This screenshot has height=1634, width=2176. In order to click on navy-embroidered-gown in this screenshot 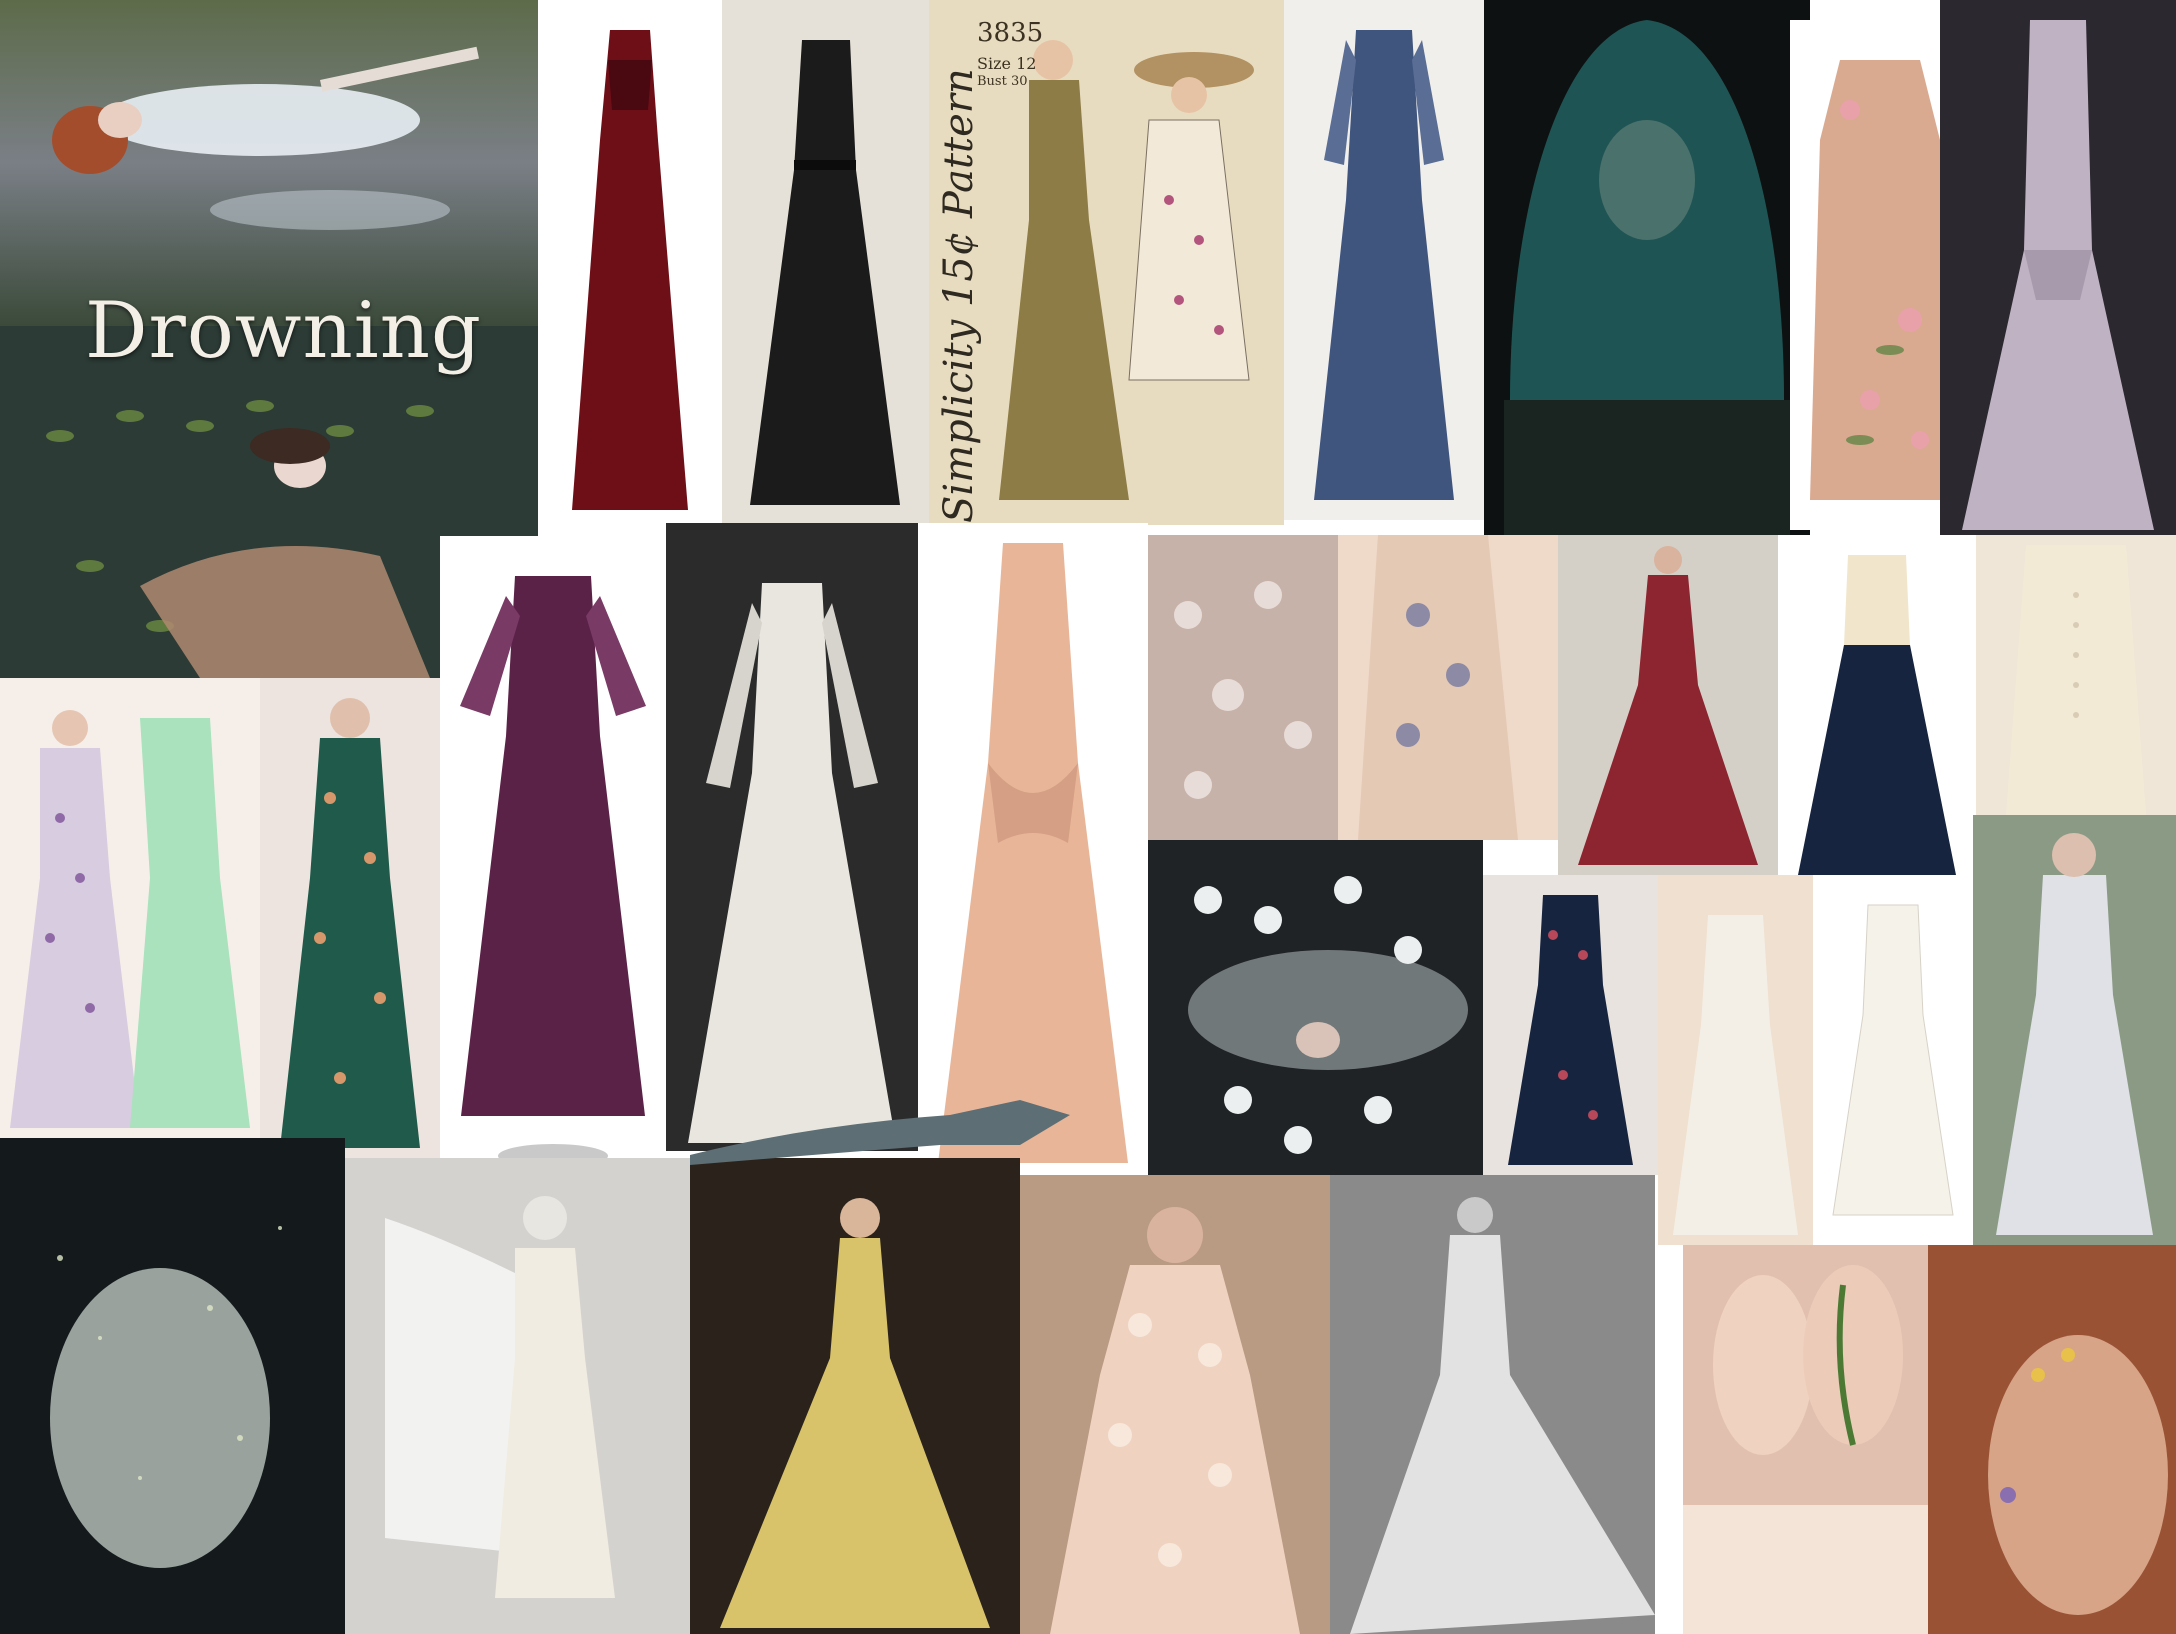, I will do `click(1570, 1025)`.